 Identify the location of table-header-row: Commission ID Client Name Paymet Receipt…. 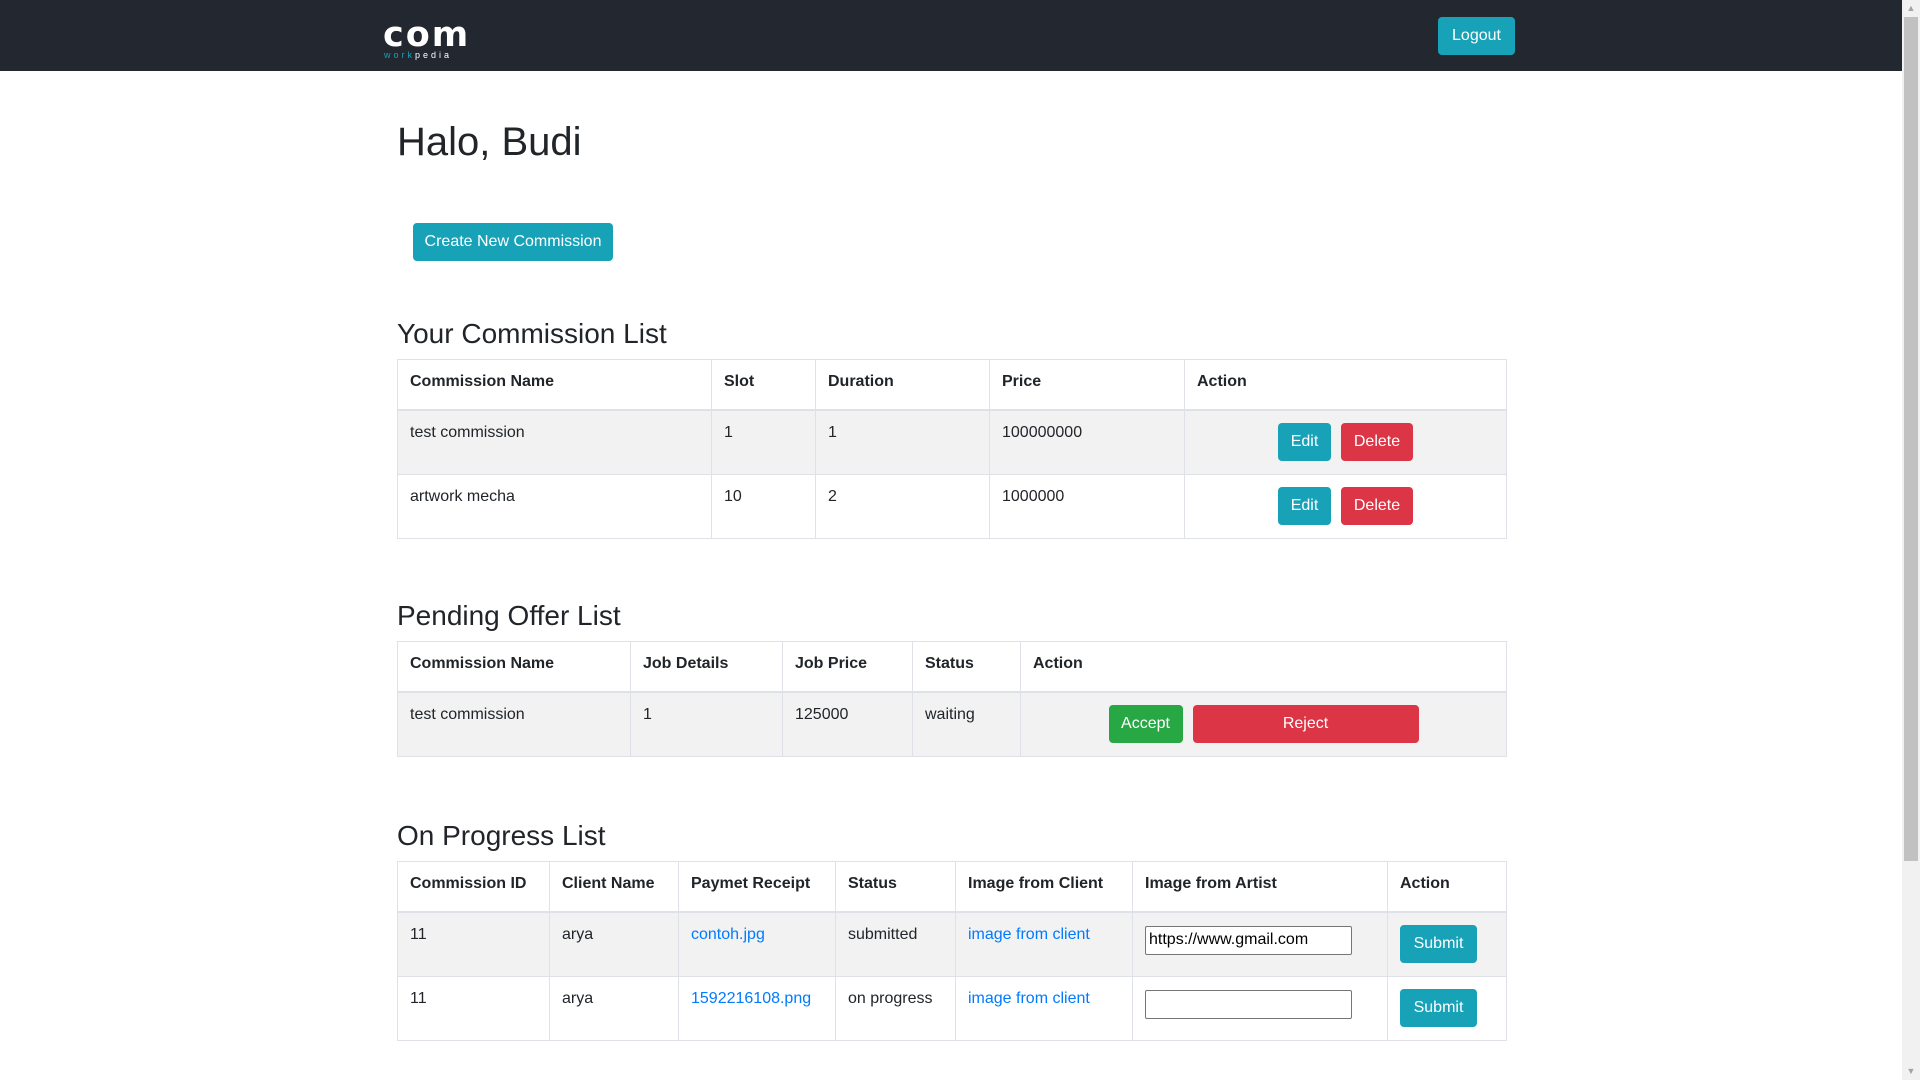
(952, 887).